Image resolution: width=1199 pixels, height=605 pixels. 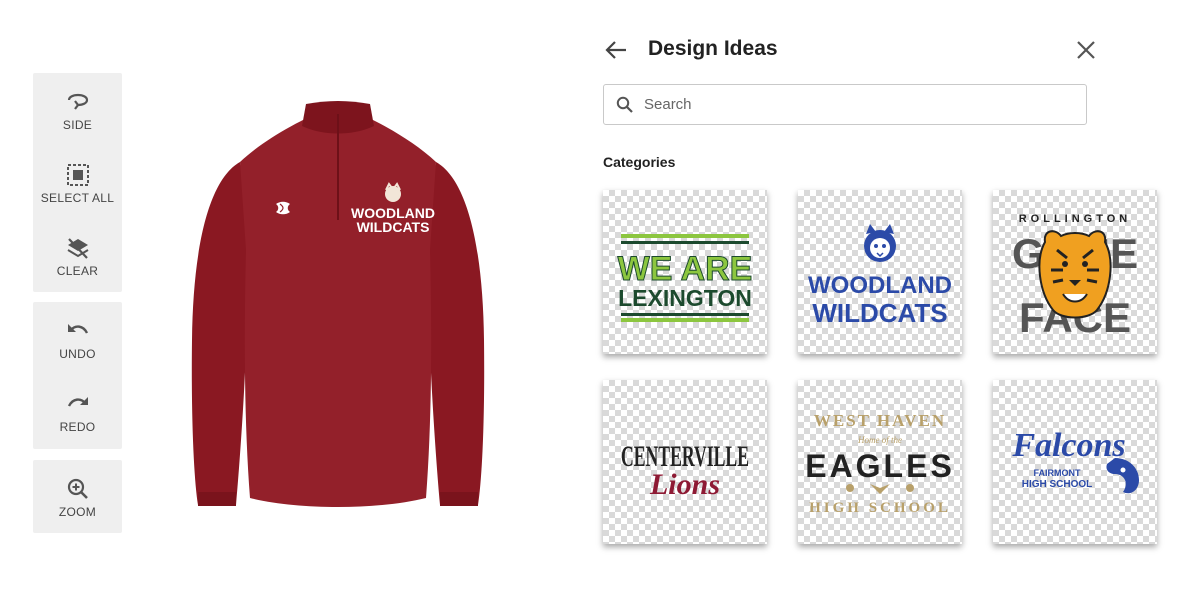 I want to click on design-text-middle: Home of the, so click(x=879, y=440).